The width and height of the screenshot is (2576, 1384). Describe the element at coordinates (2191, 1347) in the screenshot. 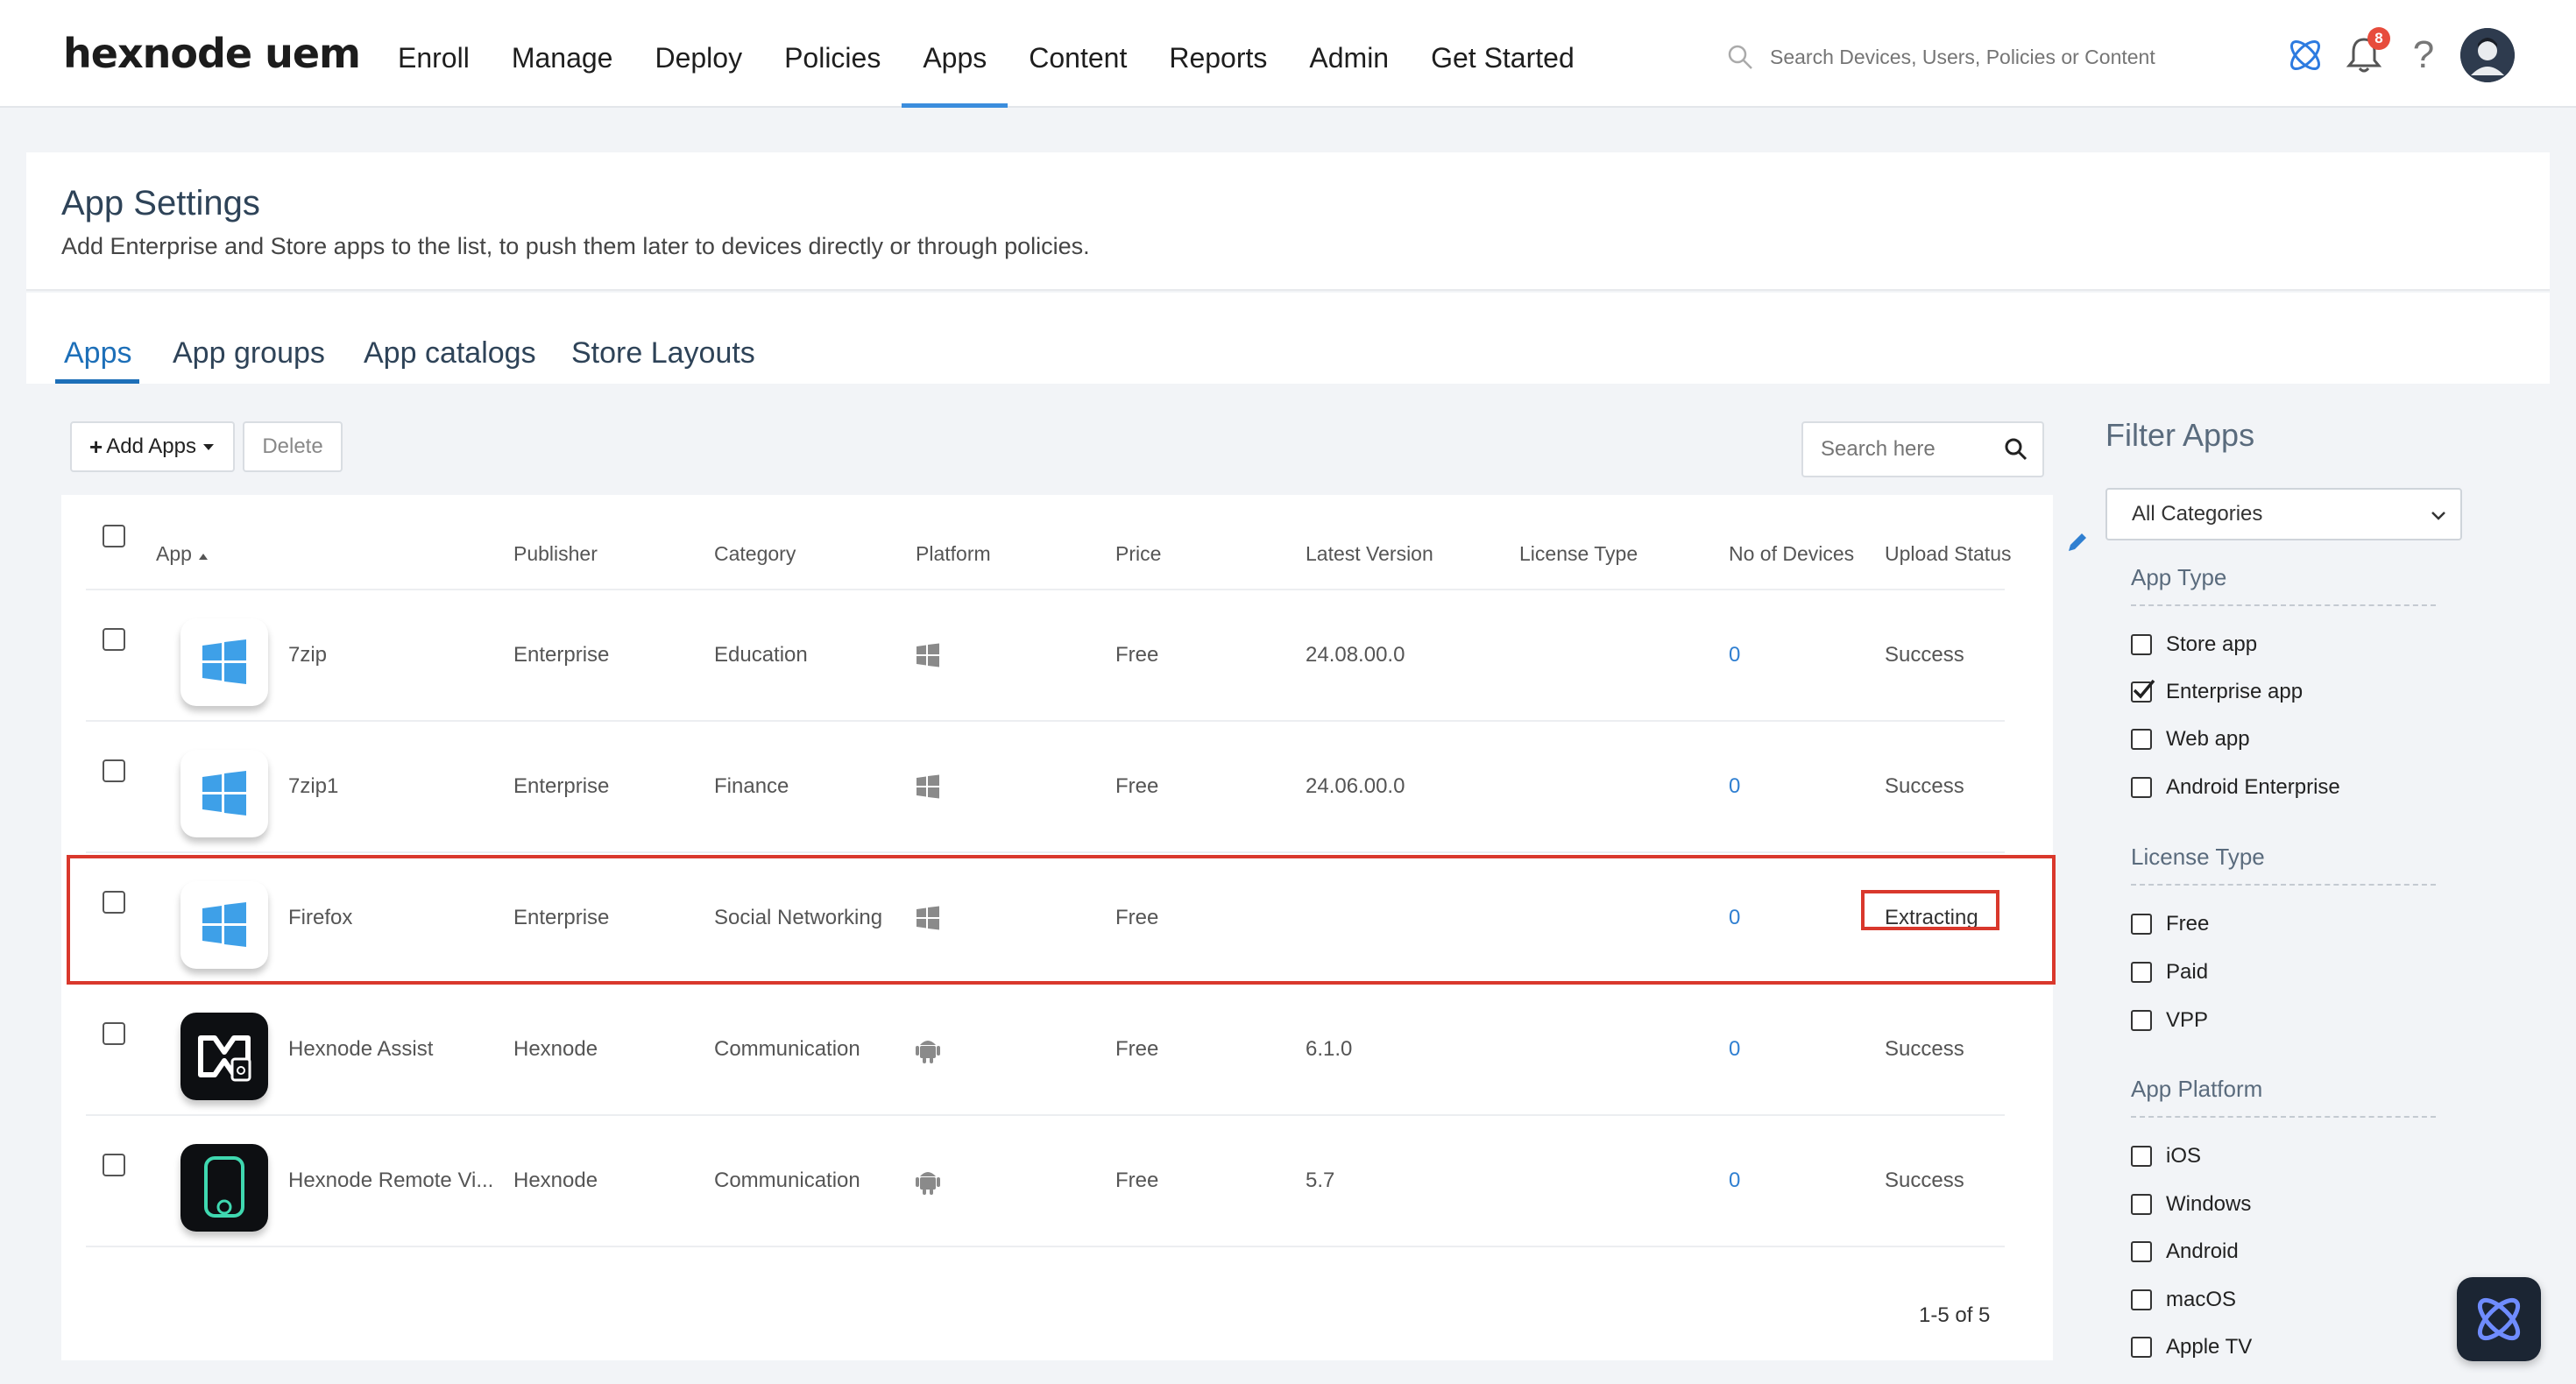

I see `filter-platform-apple-tv: Apple TV` at that location.